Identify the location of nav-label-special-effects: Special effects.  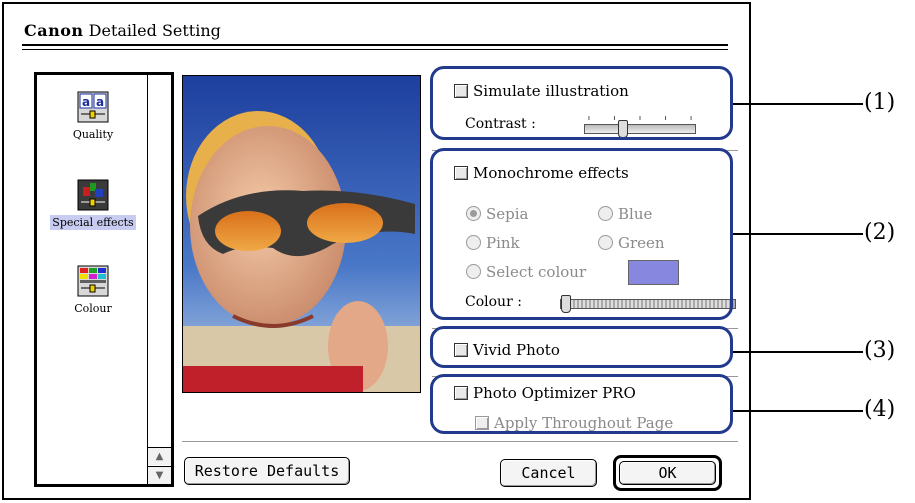
(93, 222).